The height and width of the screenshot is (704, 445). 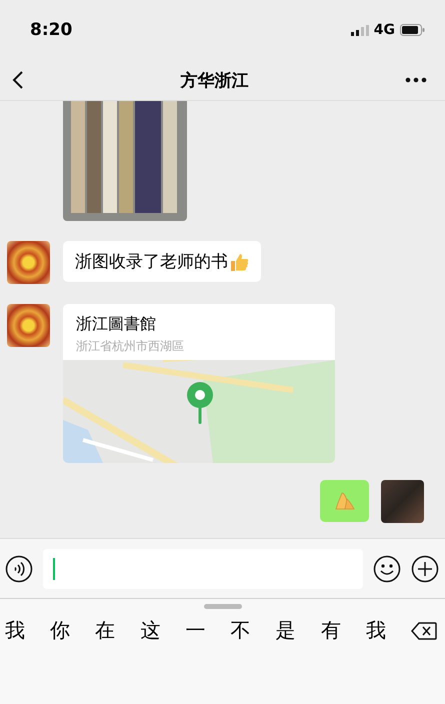 I want to click on candidate-word: 一, so click(x=208, y=630).